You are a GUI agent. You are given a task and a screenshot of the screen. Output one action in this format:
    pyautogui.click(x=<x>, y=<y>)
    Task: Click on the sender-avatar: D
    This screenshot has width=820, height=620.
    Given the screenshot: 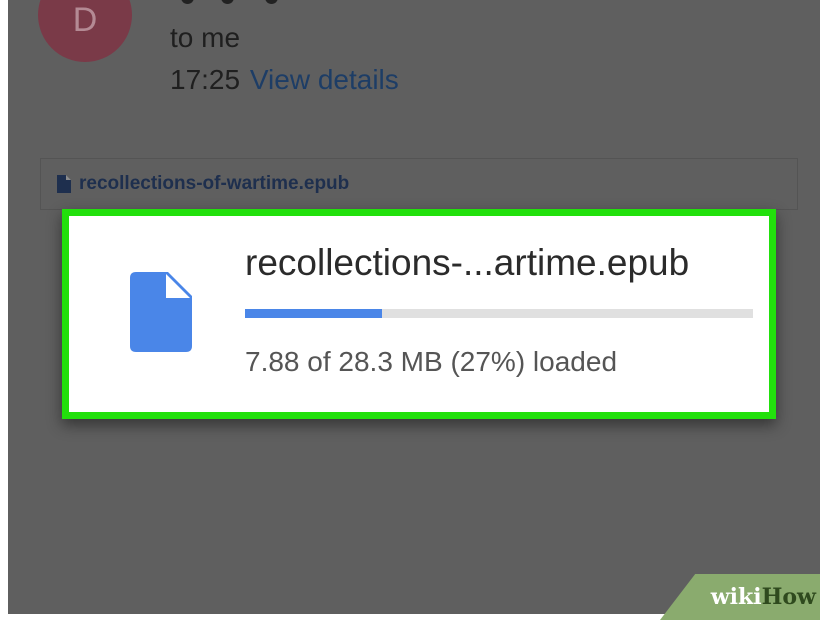 What is the action you would take?
    pyautogui.click(x=85, y=31)
    